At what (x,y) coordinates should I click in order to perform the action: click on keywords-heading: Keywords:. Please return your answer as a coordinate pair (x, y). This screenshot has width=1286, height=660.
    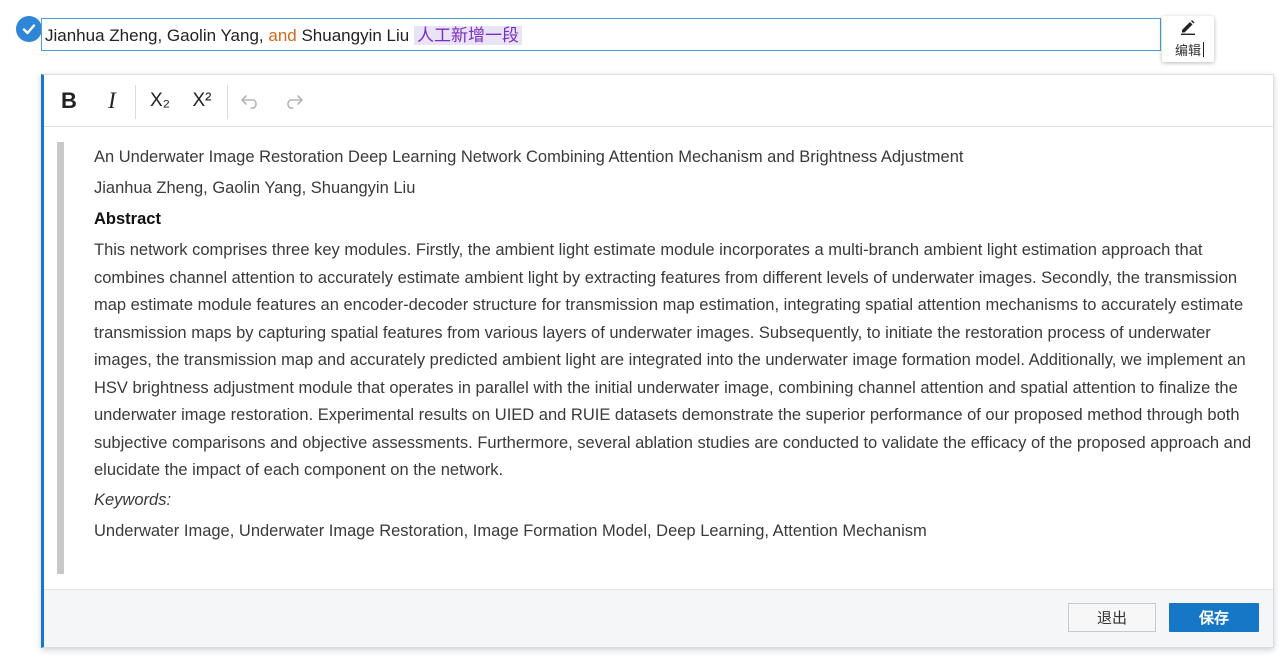
    Looking at the image, I should click on (133, 499).